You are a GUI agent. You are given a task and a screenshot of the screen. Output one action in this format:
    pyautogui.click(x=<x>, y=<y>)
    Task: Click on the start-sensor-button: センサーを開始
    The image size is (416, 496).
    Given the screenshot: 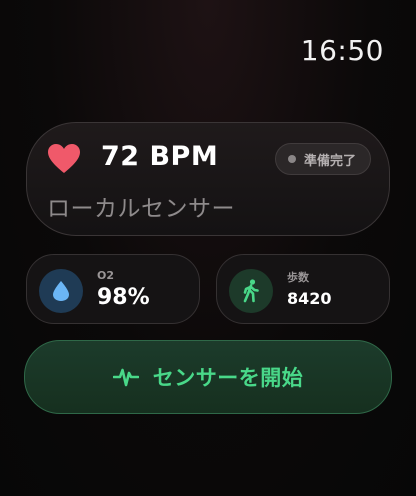 What is the action you would take?
    pyautogui.click(x=208, y=377)
    